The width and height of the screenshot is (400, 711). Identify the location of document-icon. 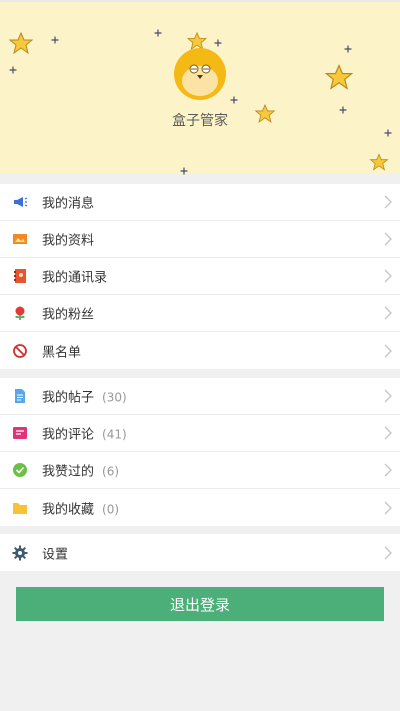
(20, 396).